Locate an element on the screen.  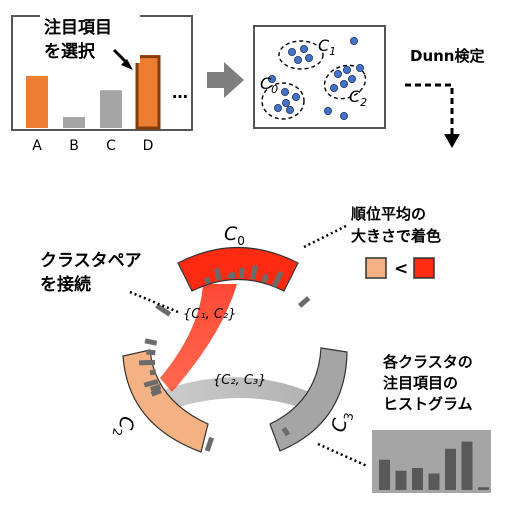
selection-panel: 注目項目 を選択 … A B C D is located at coordinates (102, 82).